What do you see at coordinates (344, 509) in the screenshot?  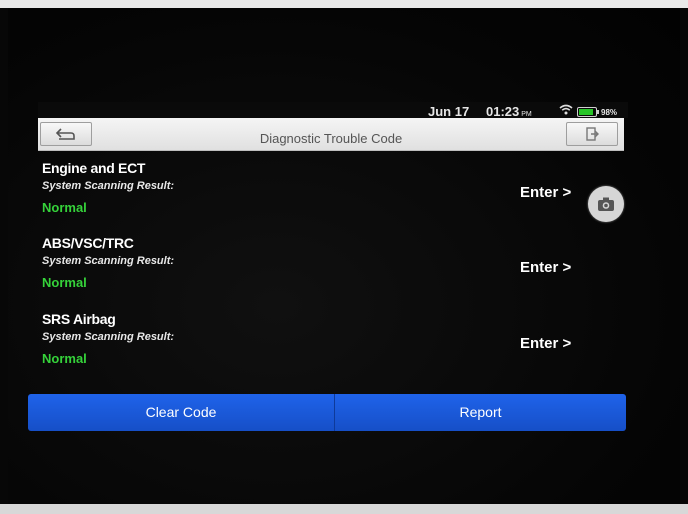 I see `photo-bottom-edge` at bounding box center [344, 509].